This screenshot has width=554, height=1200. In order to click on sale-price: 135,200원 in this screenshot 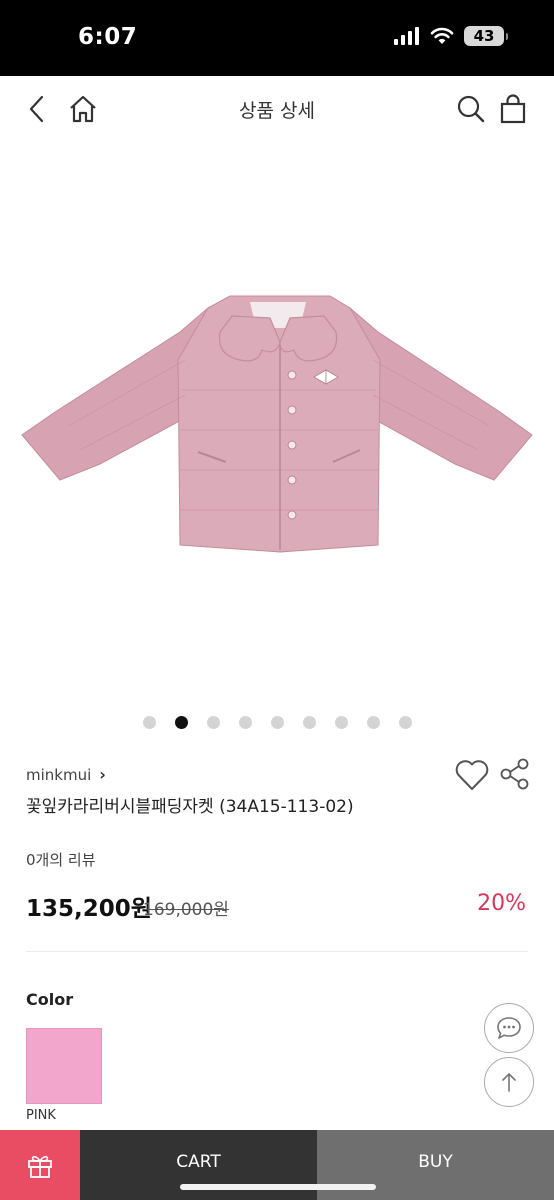, I will do `click(89, 909)`.